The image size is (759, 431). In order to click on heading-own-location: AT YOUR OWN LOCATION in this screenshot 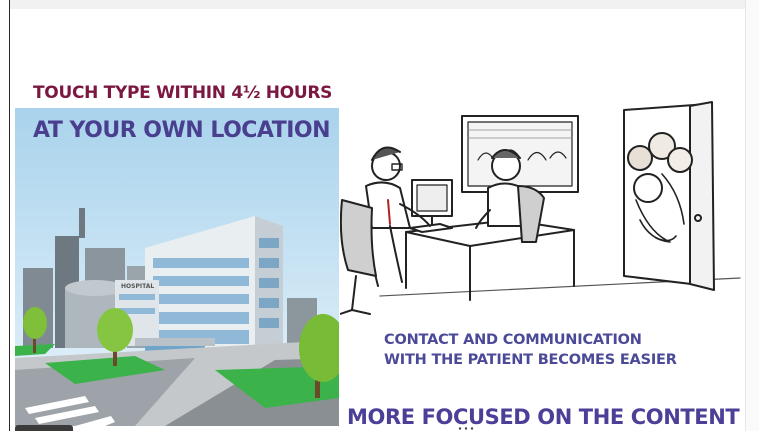, I will do `click(182, 130)`.